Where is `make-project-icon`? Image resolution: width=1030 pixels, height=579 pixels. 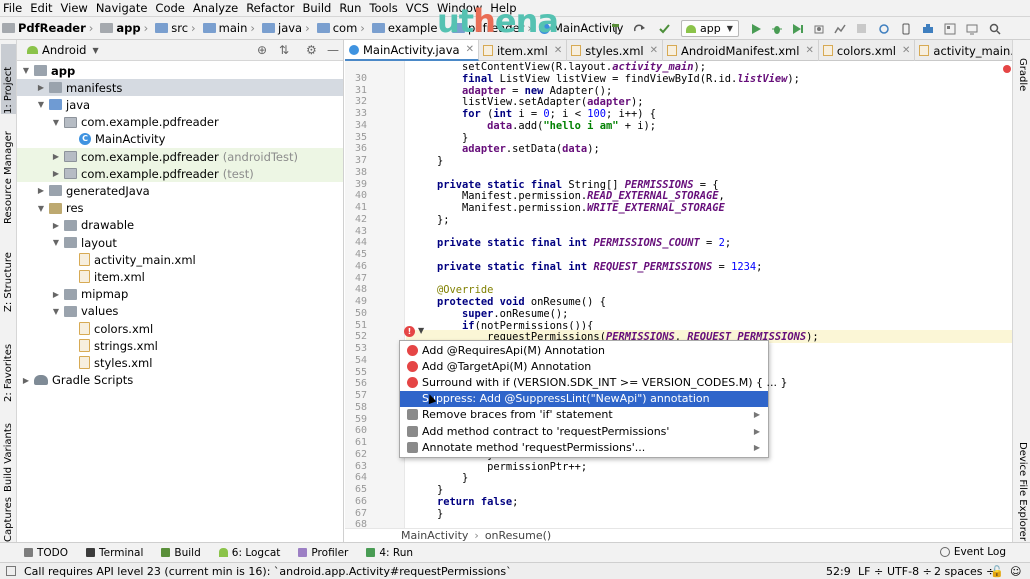 make-project-icon is located at coordinates (664, 28).